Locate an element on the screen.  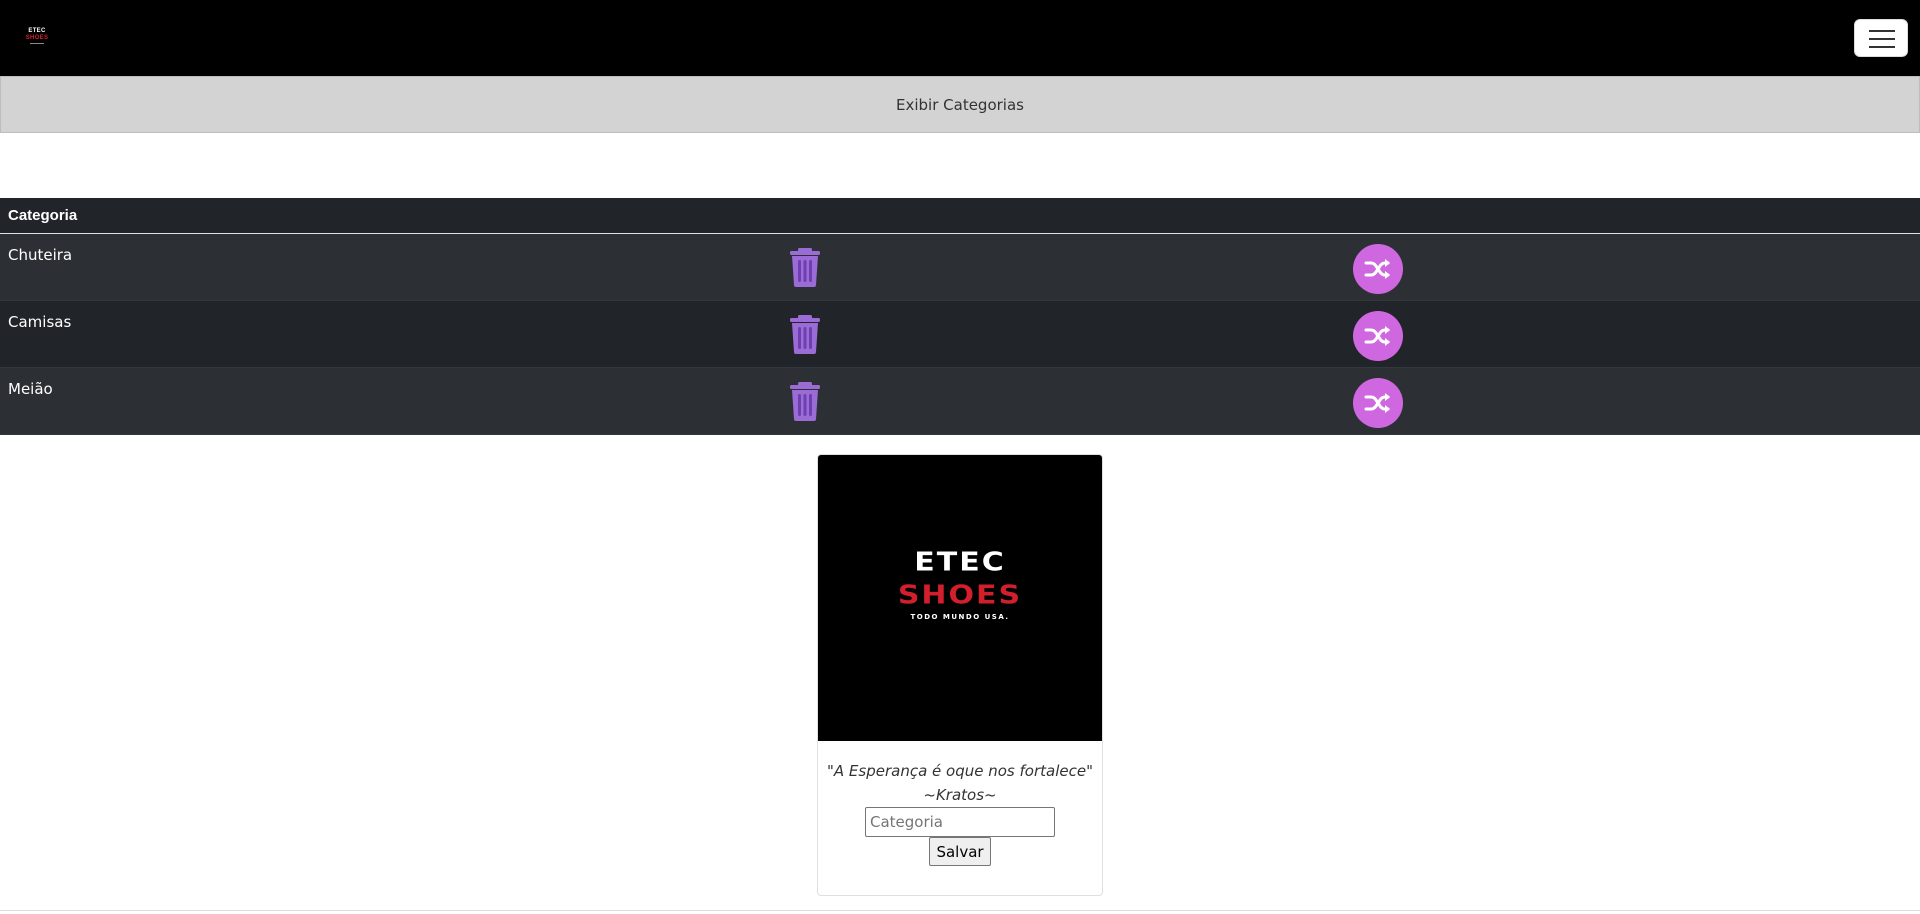
menu-toggle-button is located at coordinates (1881, 38).